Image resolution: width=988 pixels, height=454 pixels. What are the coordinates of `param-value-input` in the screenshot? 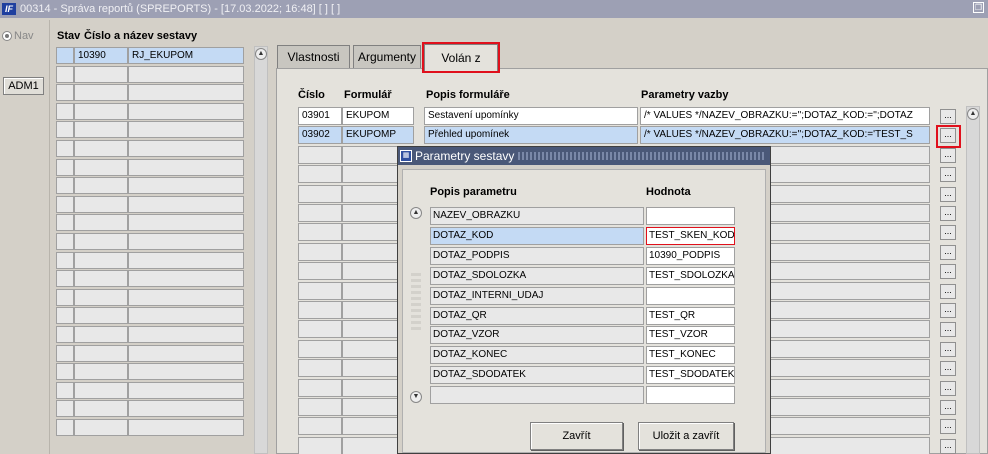 It's located at (690, 395).